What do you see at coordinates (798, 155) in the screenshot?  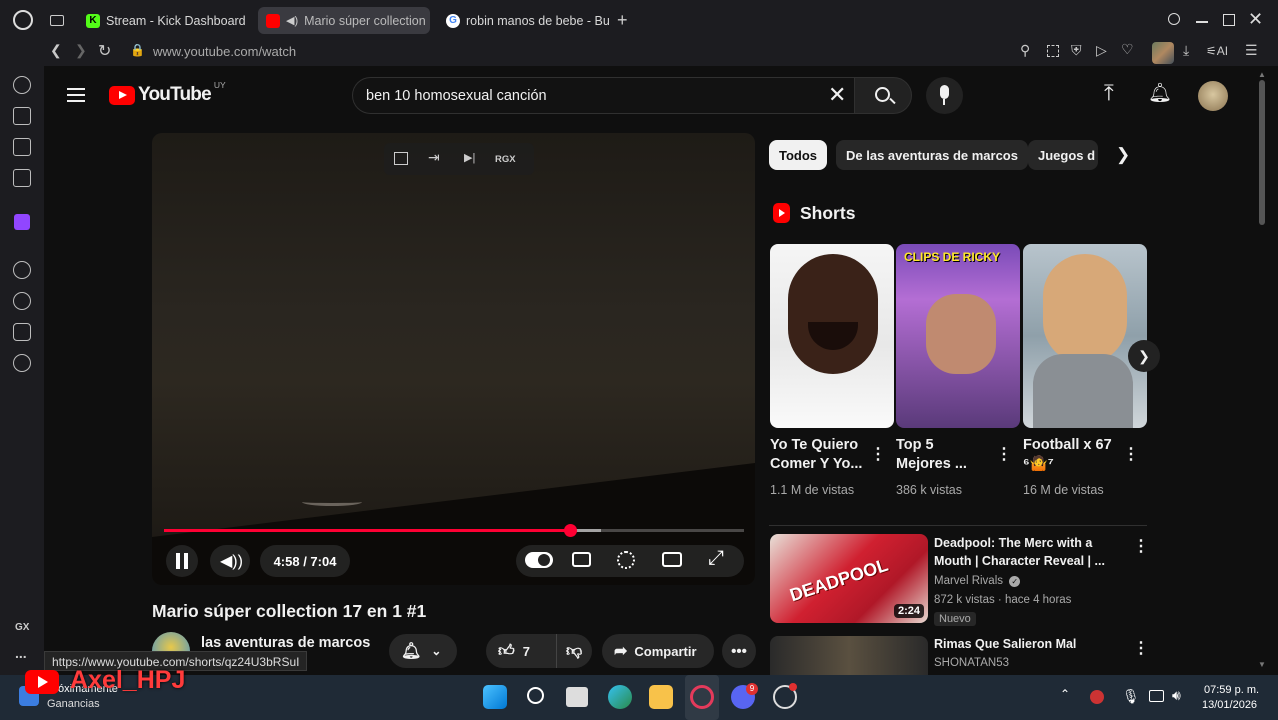 I see `chip-todos: Todos` at bounding box center [798, 155].